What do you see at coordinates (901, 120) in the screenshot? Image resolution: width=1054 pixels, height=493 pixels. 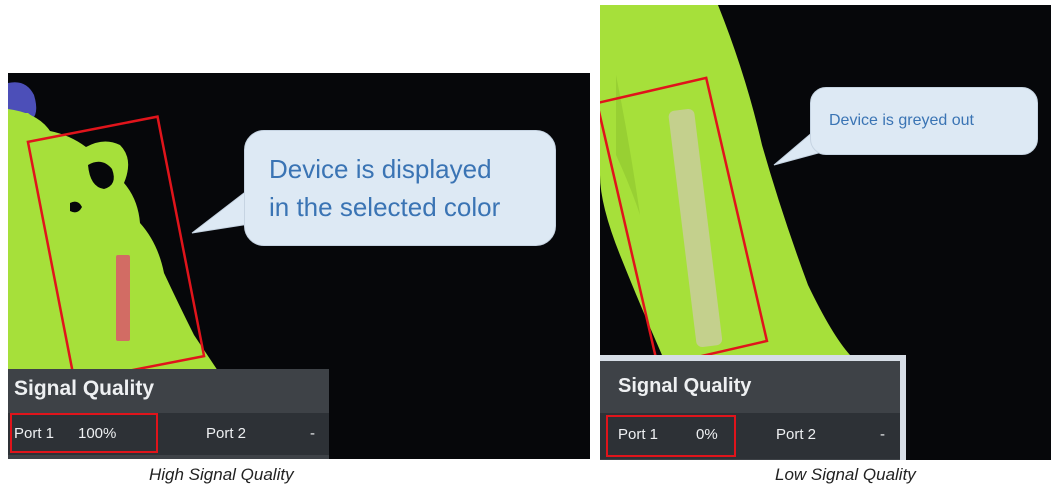 I see `callout-text: Device is greyed out` at bounding box center [901, 120].